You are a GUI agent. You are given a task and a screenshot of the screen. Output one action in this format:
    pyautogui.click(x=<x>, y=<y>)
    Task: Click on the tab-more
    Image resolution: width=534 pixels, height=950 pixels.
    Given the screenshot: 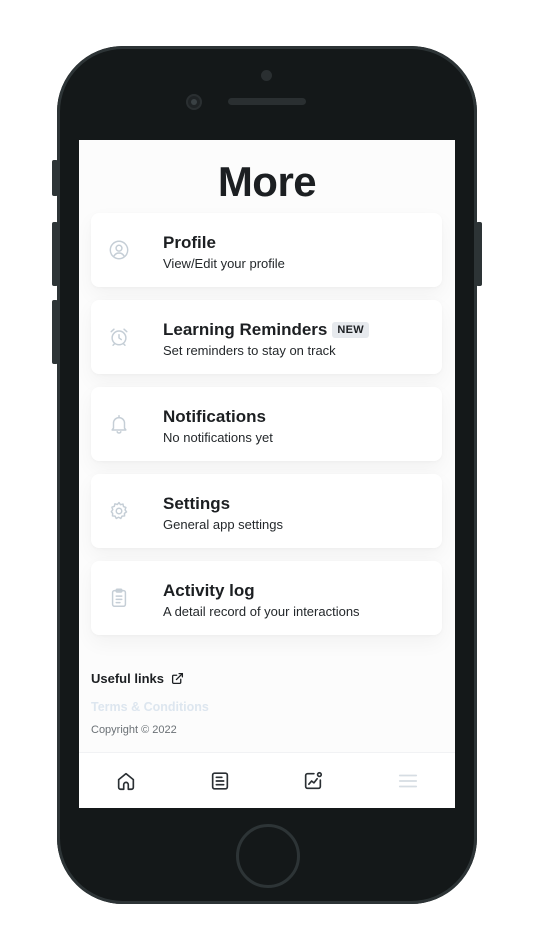 What is the action you would take?
    pyautogui.click(x=408, y=781)
    